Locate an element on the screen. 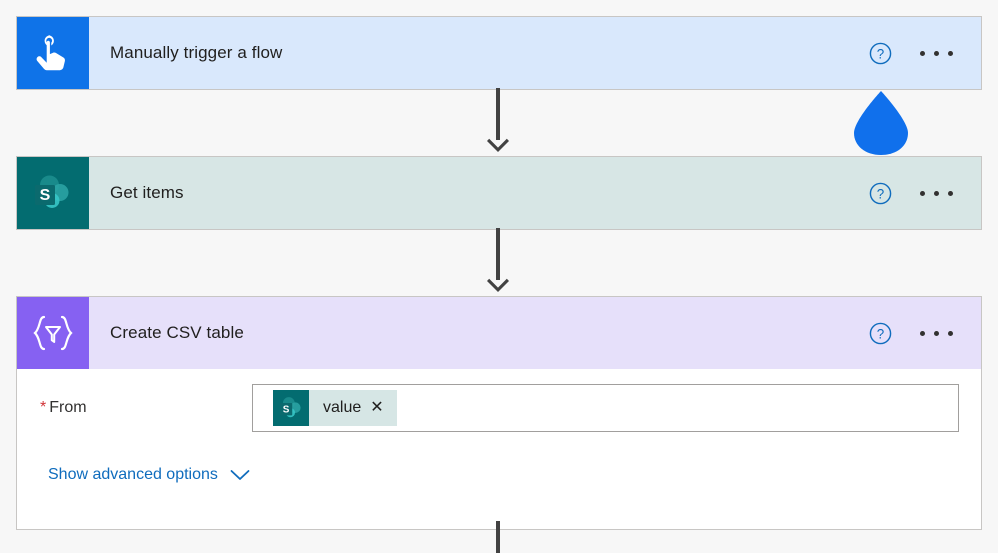 This screenshot has height=553, width=998. dynamic-content-token: S value ✕ is located at coordinates (335, 408).